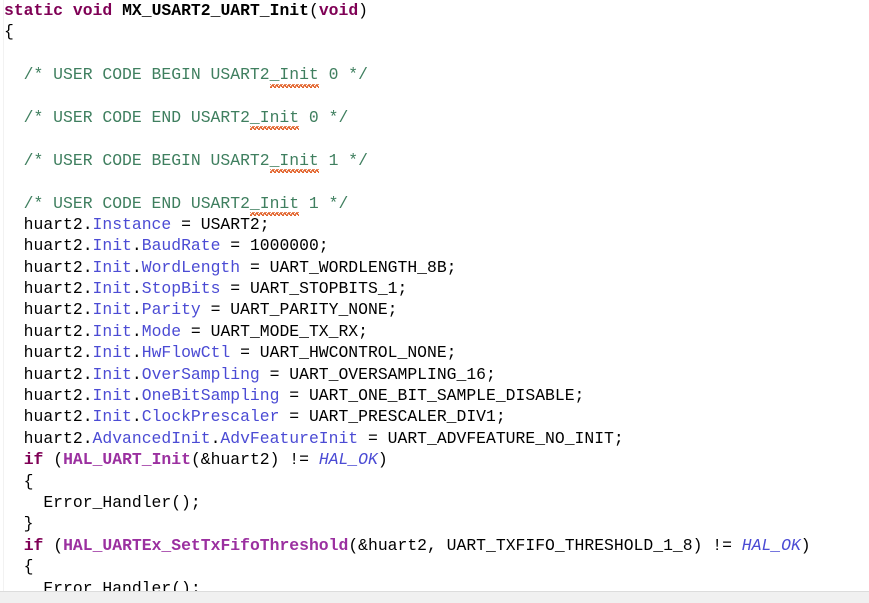 The image size is (869, 603). I want to click on code-line: huart2.Init.StopBits = UART_STOPBITS_1;, so click(435, 288).